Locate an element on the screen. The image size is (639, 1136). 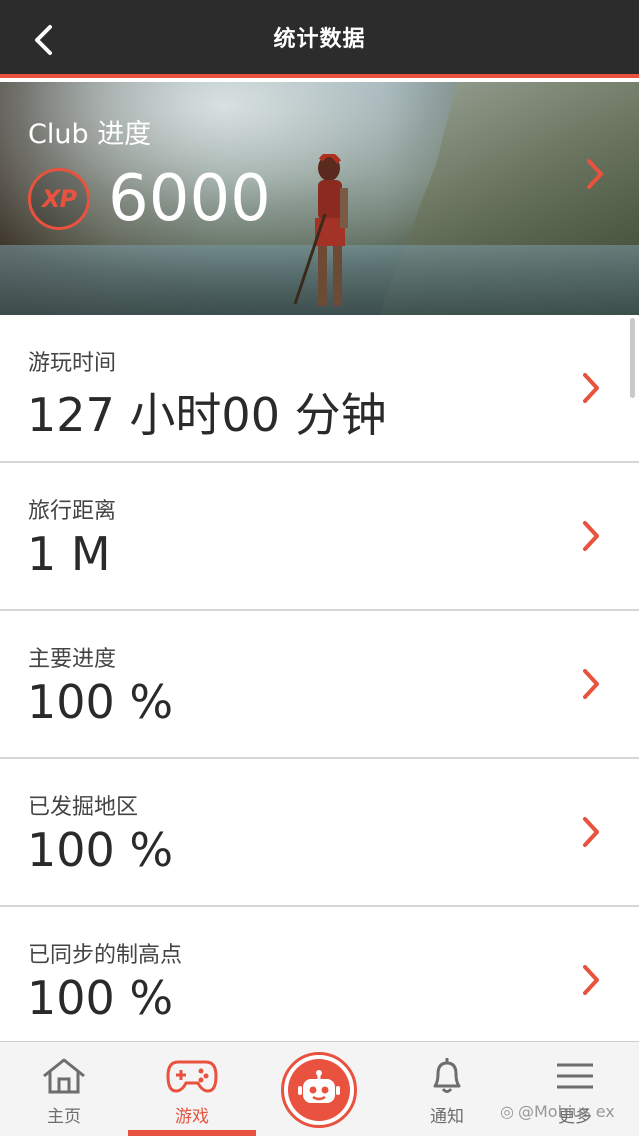
menu-icon is located at coordinates (575, 1076).